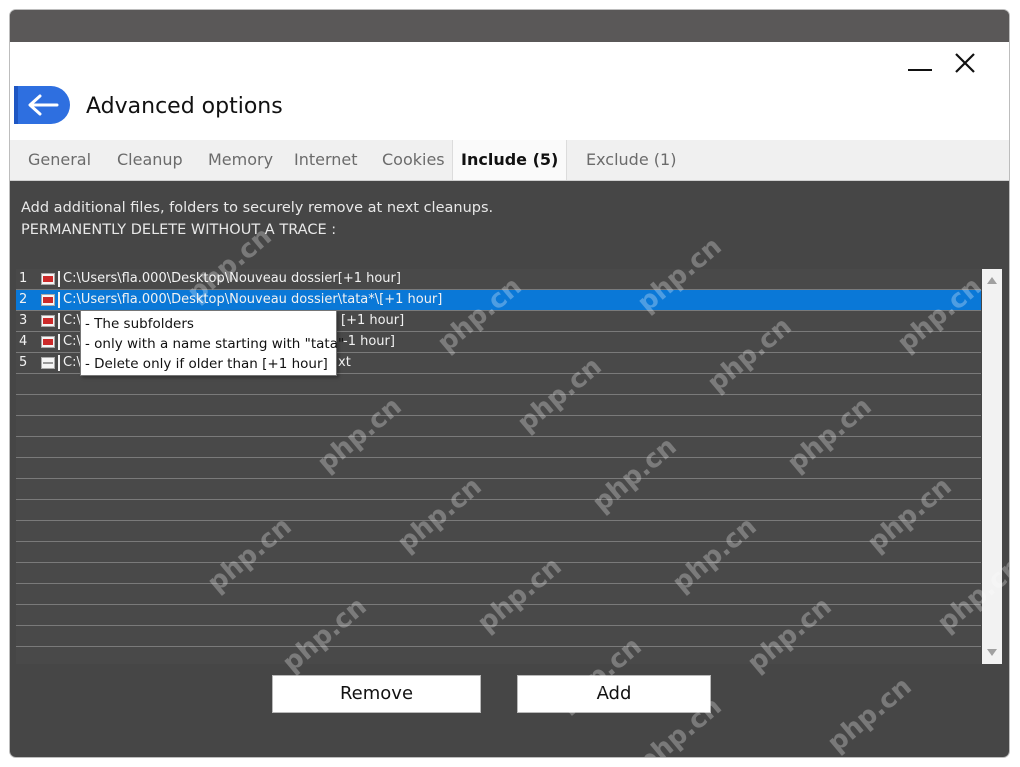  What do you see at coordinates (240, 160) in the screenshot?
I see `tab-memory: Memory` at bounding box center [240, 160].